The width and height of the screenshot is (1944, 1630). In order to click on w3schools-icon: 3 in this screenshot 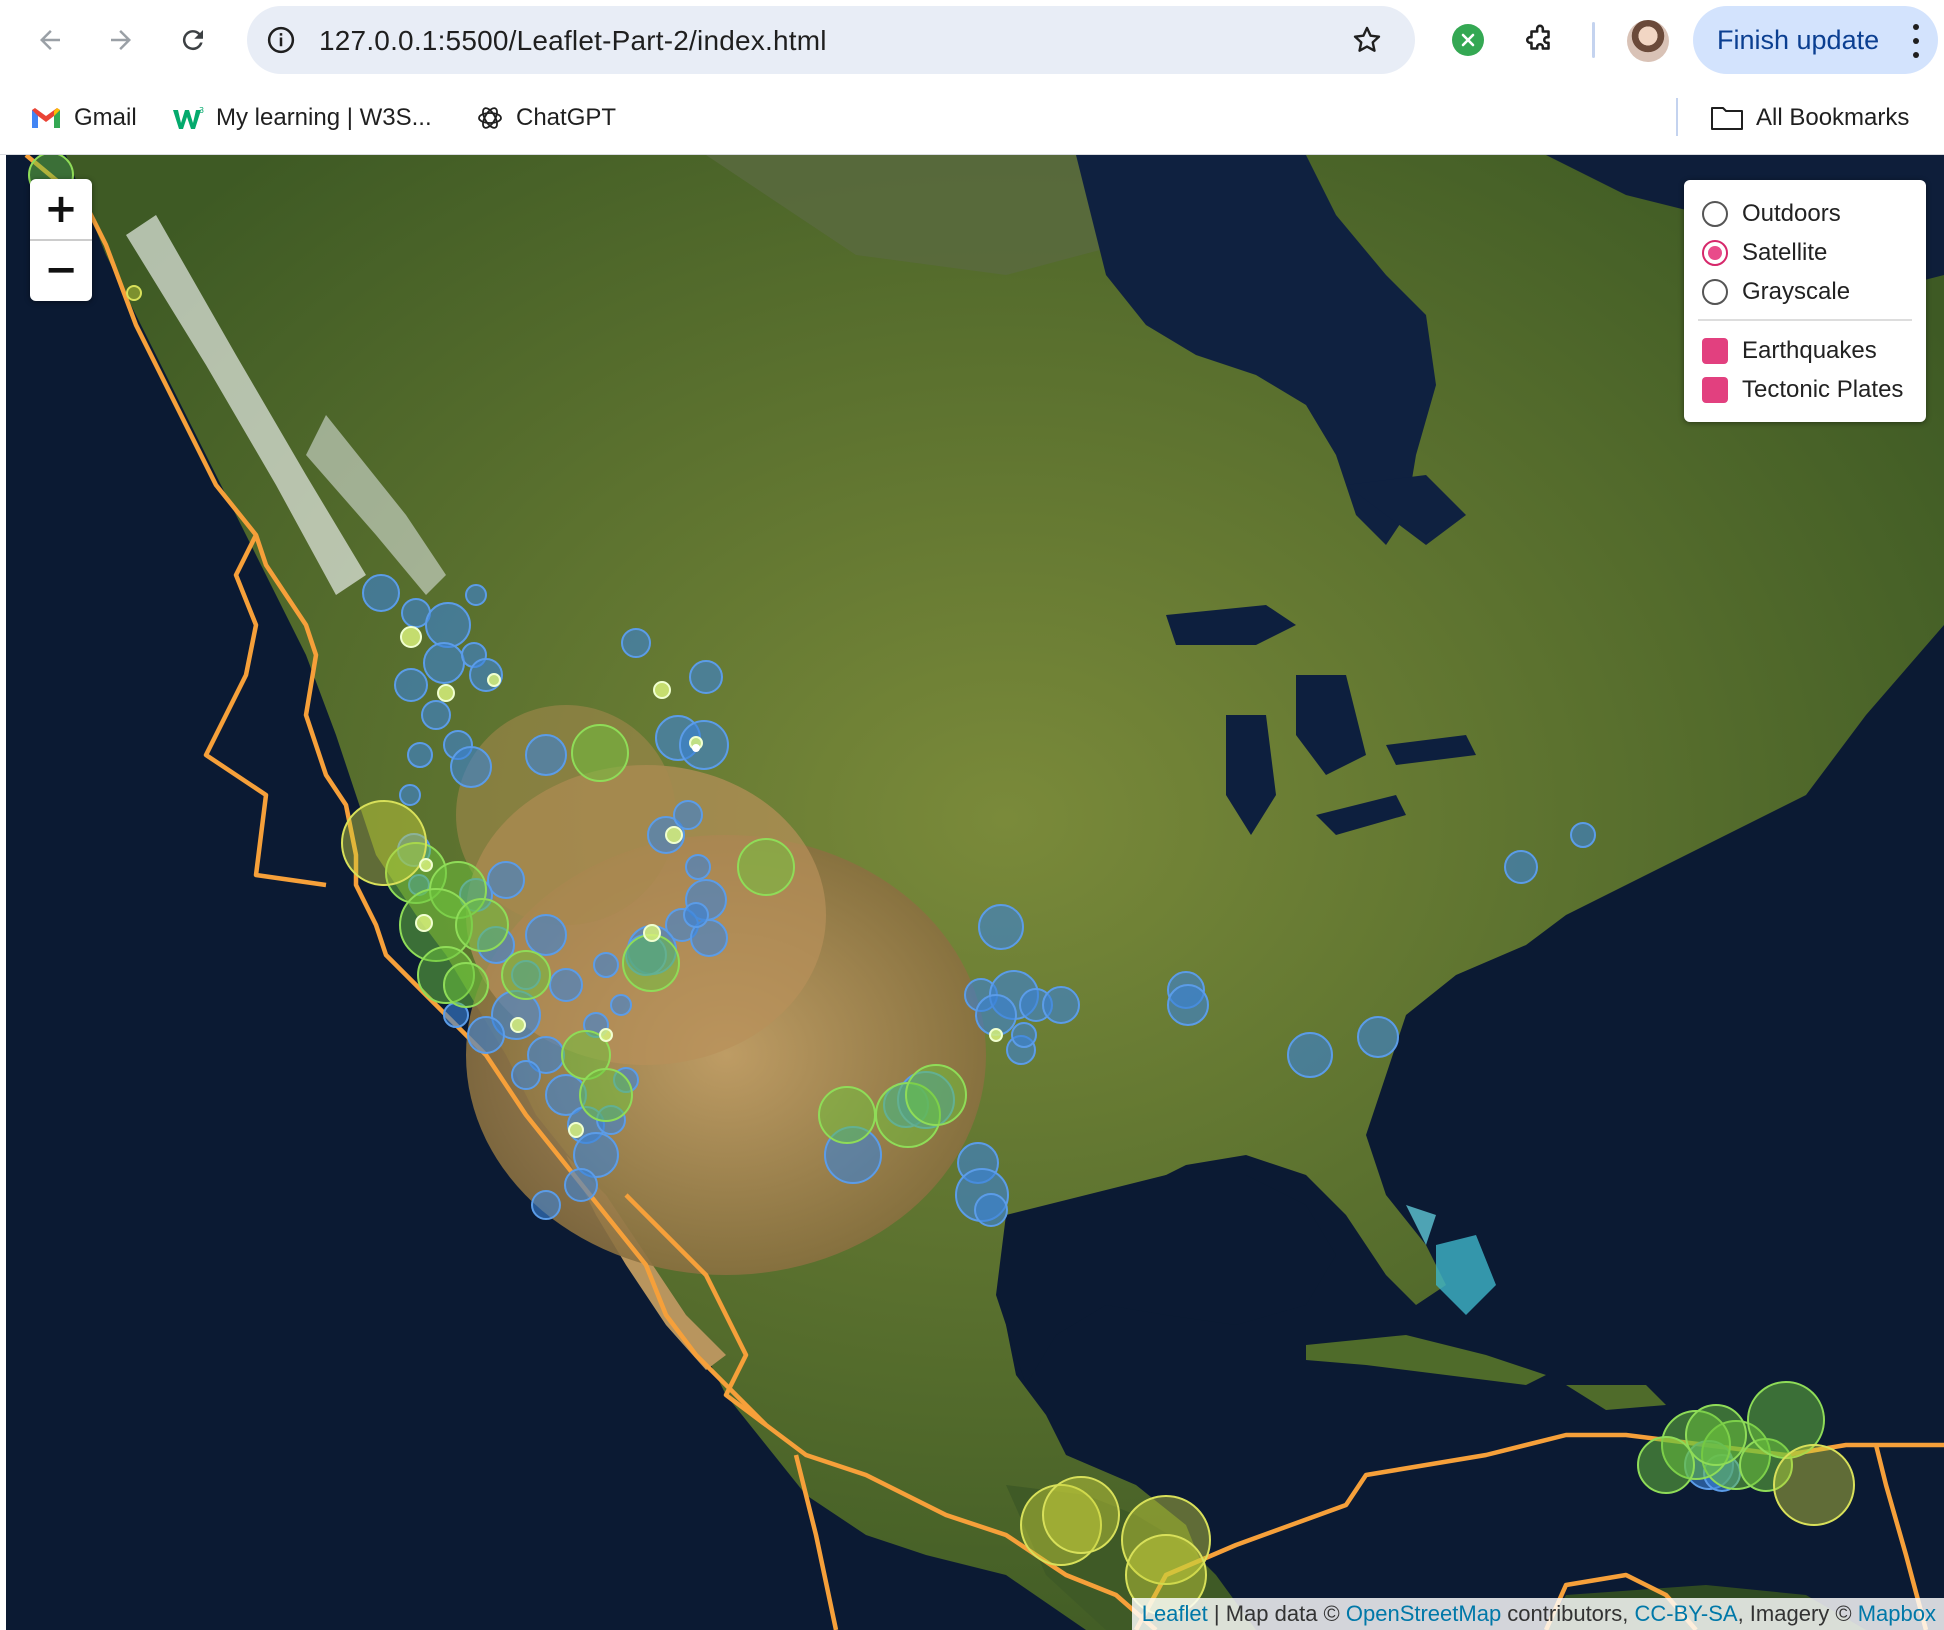, I will do `click(188, 117)`.